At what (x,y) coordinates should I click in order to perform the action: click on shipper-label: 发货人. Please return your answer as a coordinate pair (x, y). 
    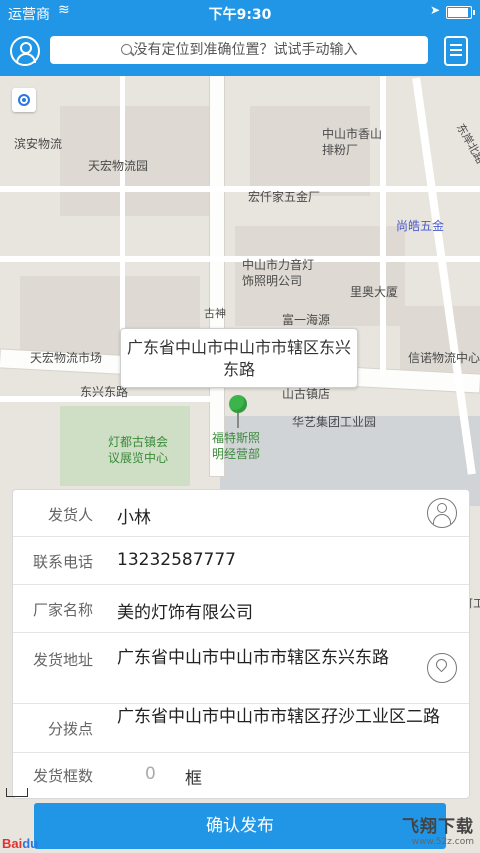
    Looking at the image, I should click on (70, 515).